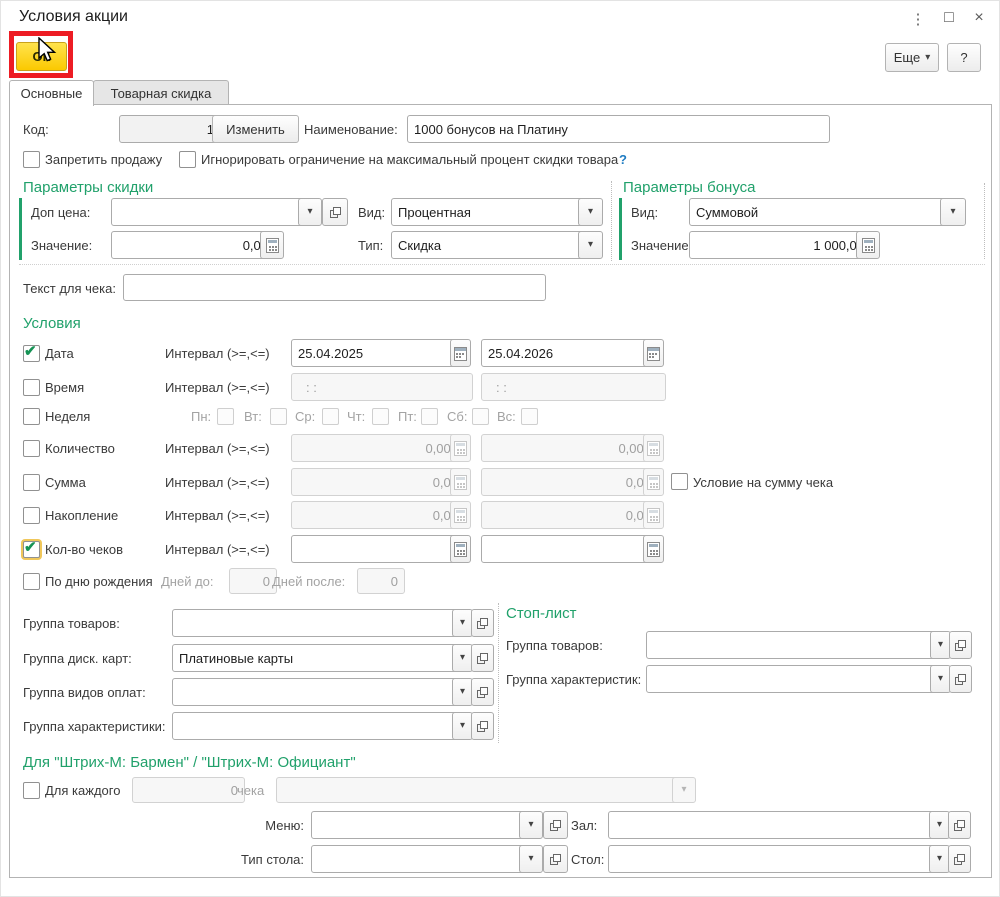 The width and height of the screenshot is (1000, 897). What do you see at coordinates (319, 658) in the screenshot?
I see `card-group-combo: Платиновые карты` at bounding box center [319, 658].